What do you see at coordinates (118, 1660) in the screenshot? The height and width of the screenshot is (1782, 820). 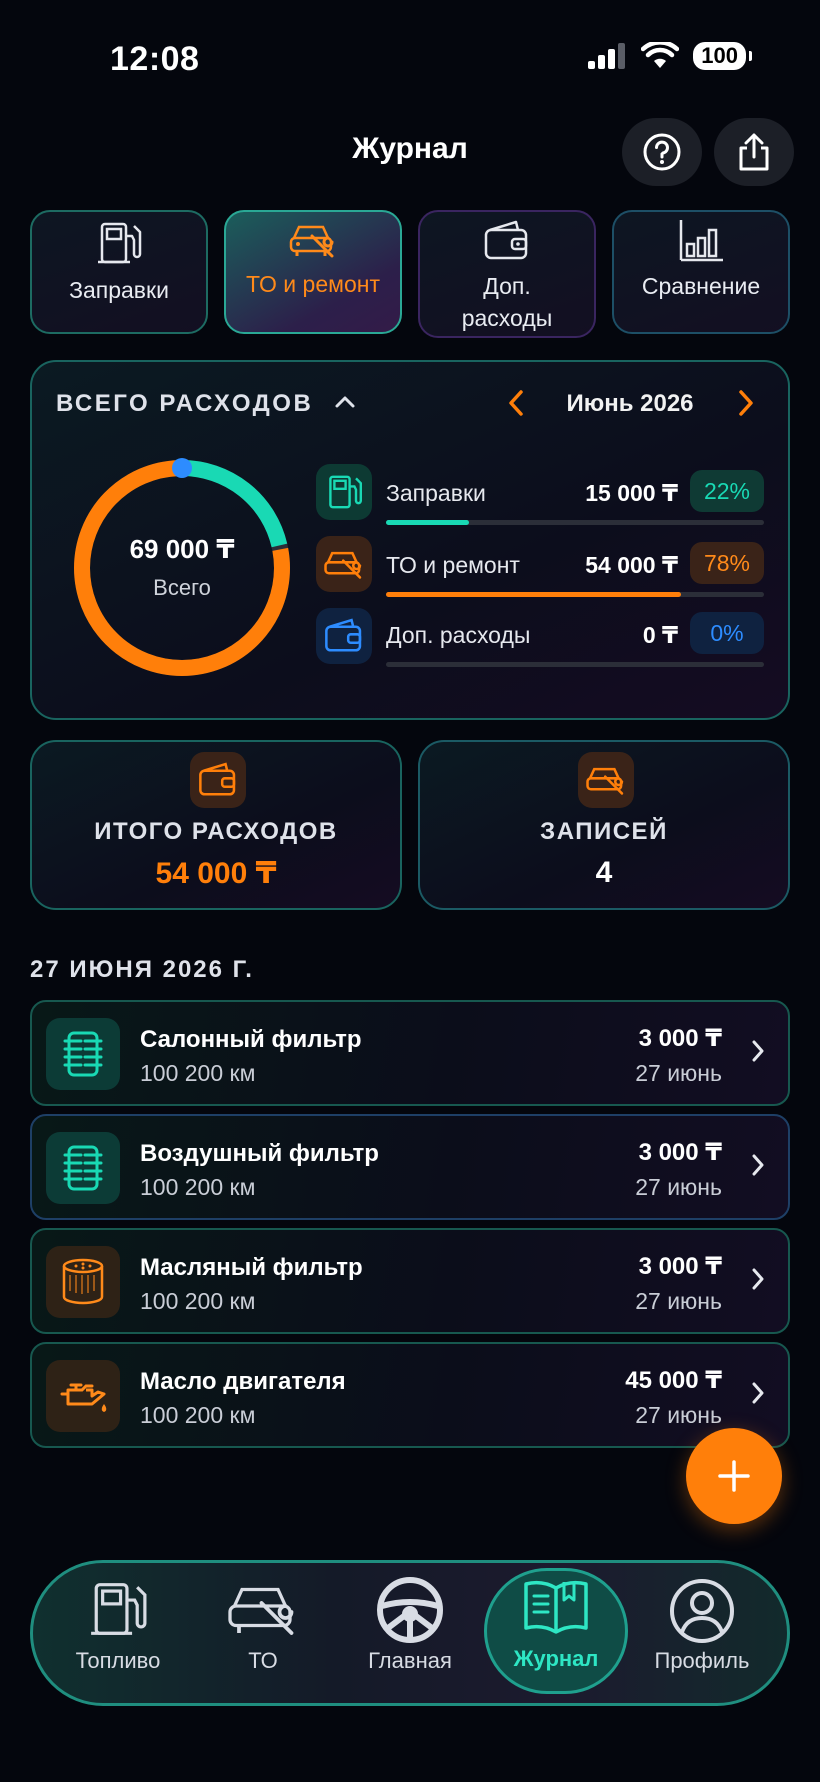 I see `nav-label: Топливо` at bounding box center [118, 1660].